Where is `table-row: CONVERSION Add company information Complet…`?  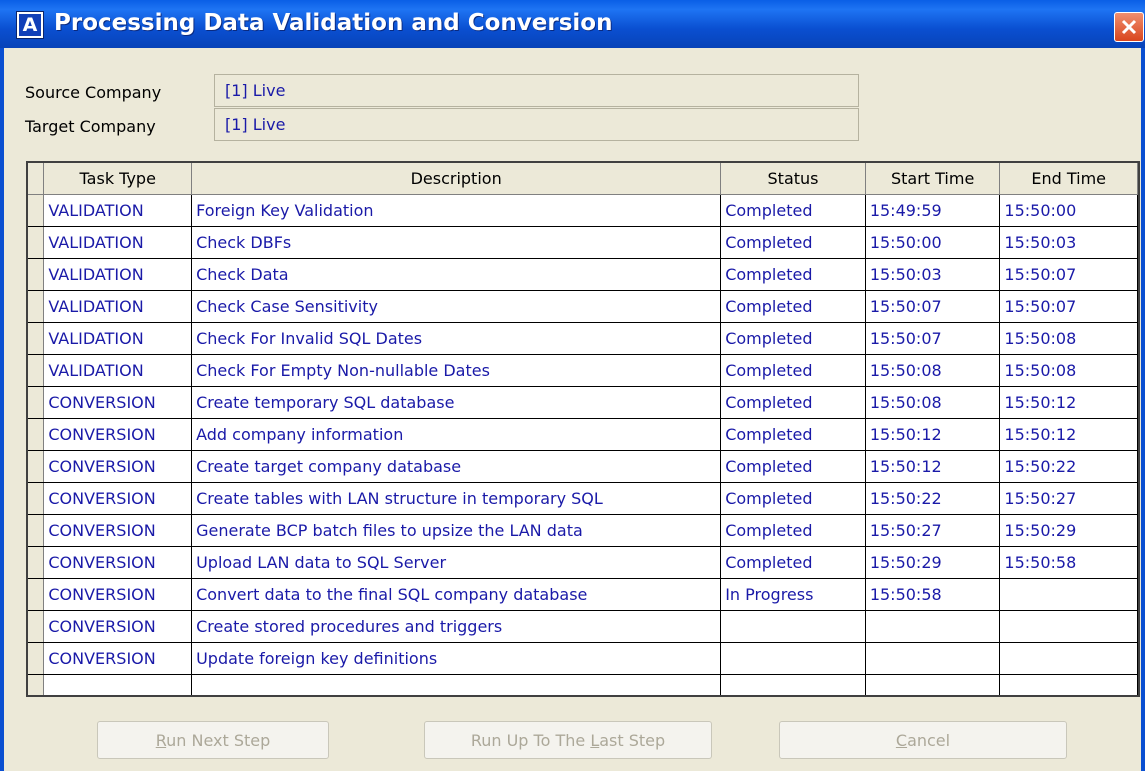 table-row: CONVERSION Add company information Complet… is located at coordinates (583, 434).